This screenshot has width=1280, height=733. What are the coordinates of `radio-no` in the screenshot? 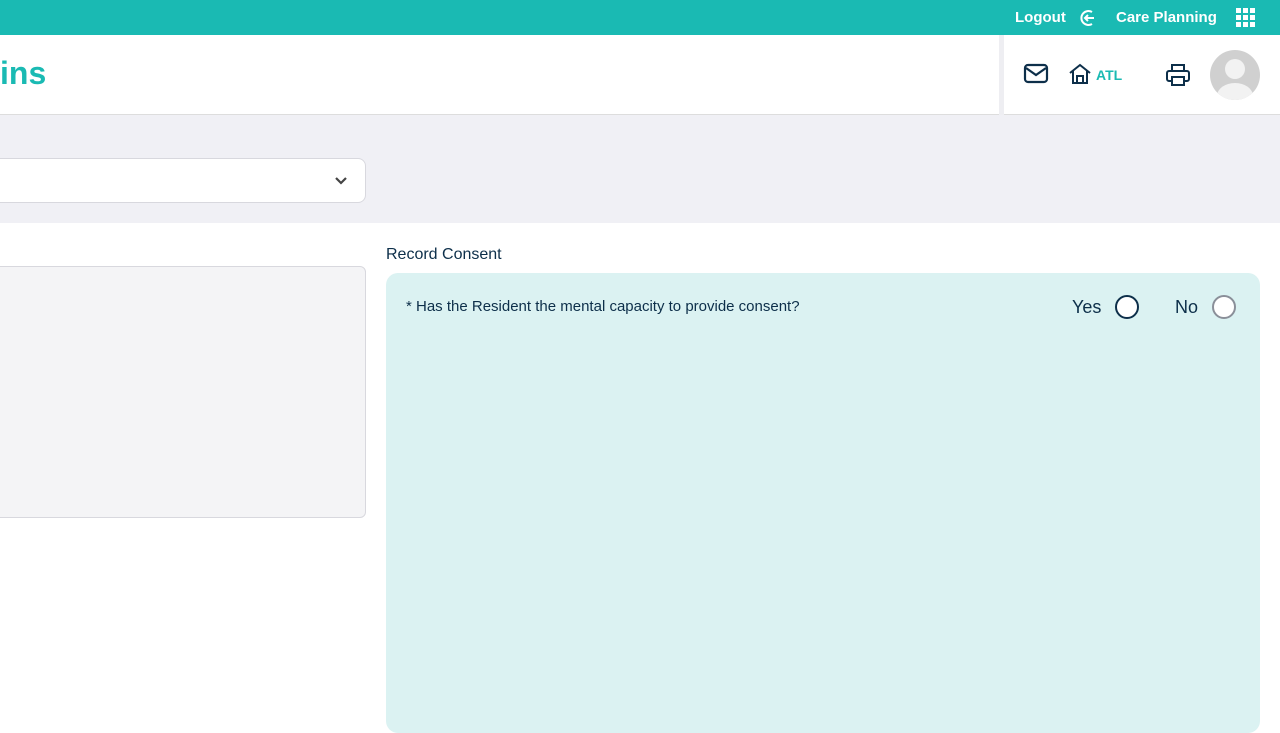 It's located at (1224, 307).